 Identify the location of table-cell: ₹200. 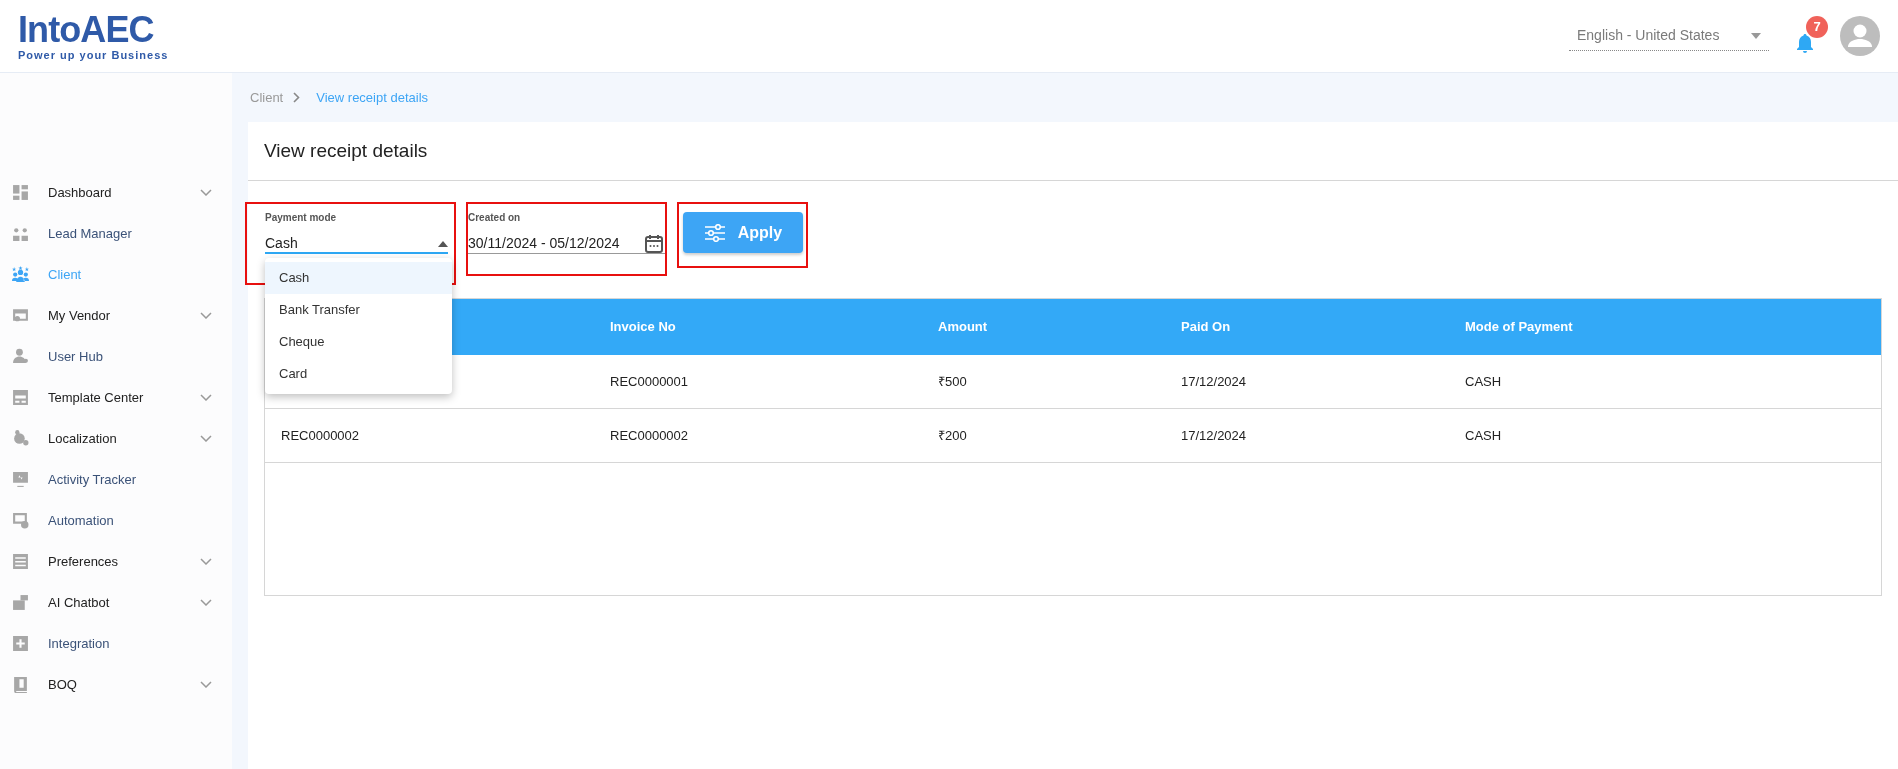
(952, 435).